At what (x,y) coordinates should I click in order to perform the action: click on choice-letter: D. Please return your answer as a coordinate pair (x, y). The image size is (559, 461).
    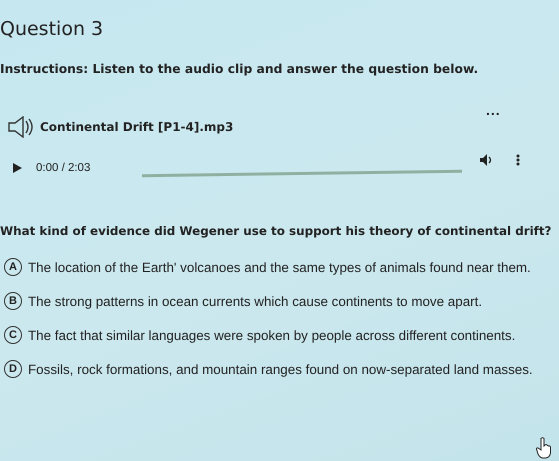
    Looking at the image, I should click on (13, 369).